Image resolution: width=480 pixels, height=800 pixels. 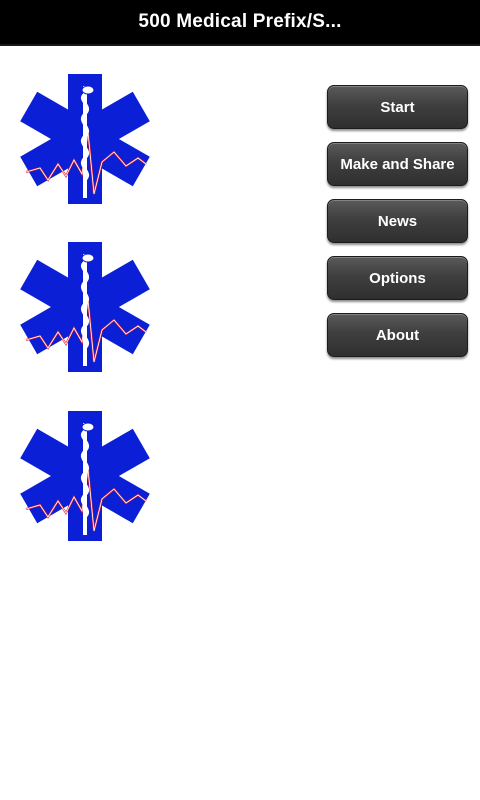 I want to click on make-and-share-button: Make and Share, so click(x=397, y=164).